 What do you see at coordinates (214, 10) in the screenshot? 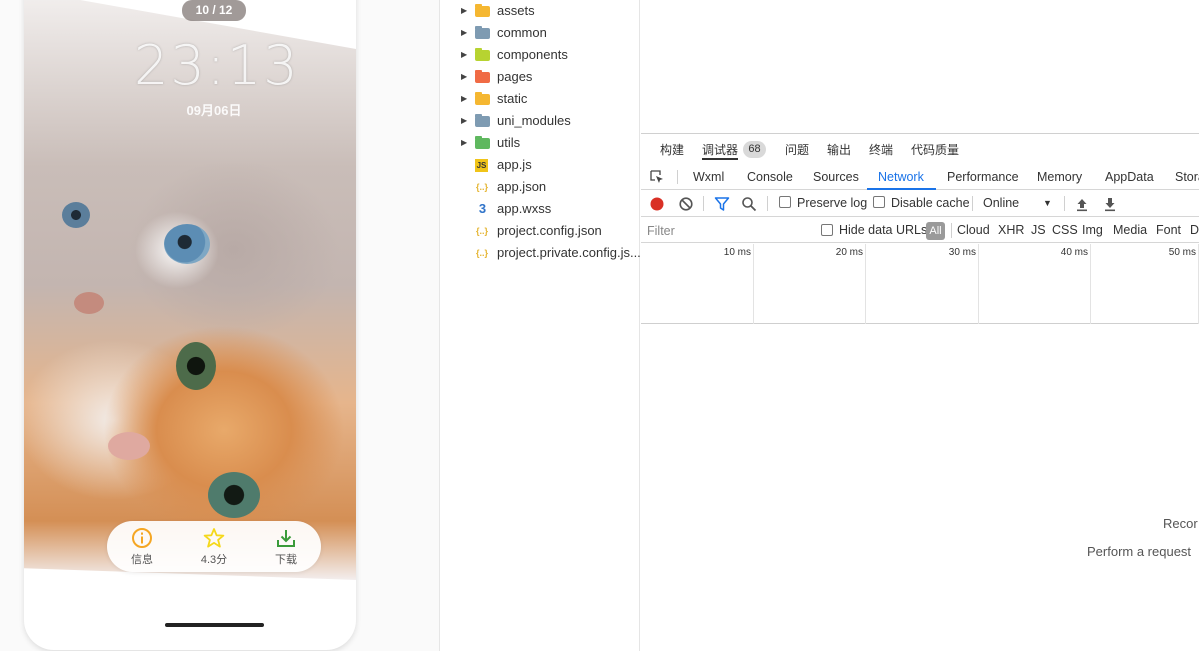
I see `page-counter: 10 / 12` at bounding box center [214, 10].